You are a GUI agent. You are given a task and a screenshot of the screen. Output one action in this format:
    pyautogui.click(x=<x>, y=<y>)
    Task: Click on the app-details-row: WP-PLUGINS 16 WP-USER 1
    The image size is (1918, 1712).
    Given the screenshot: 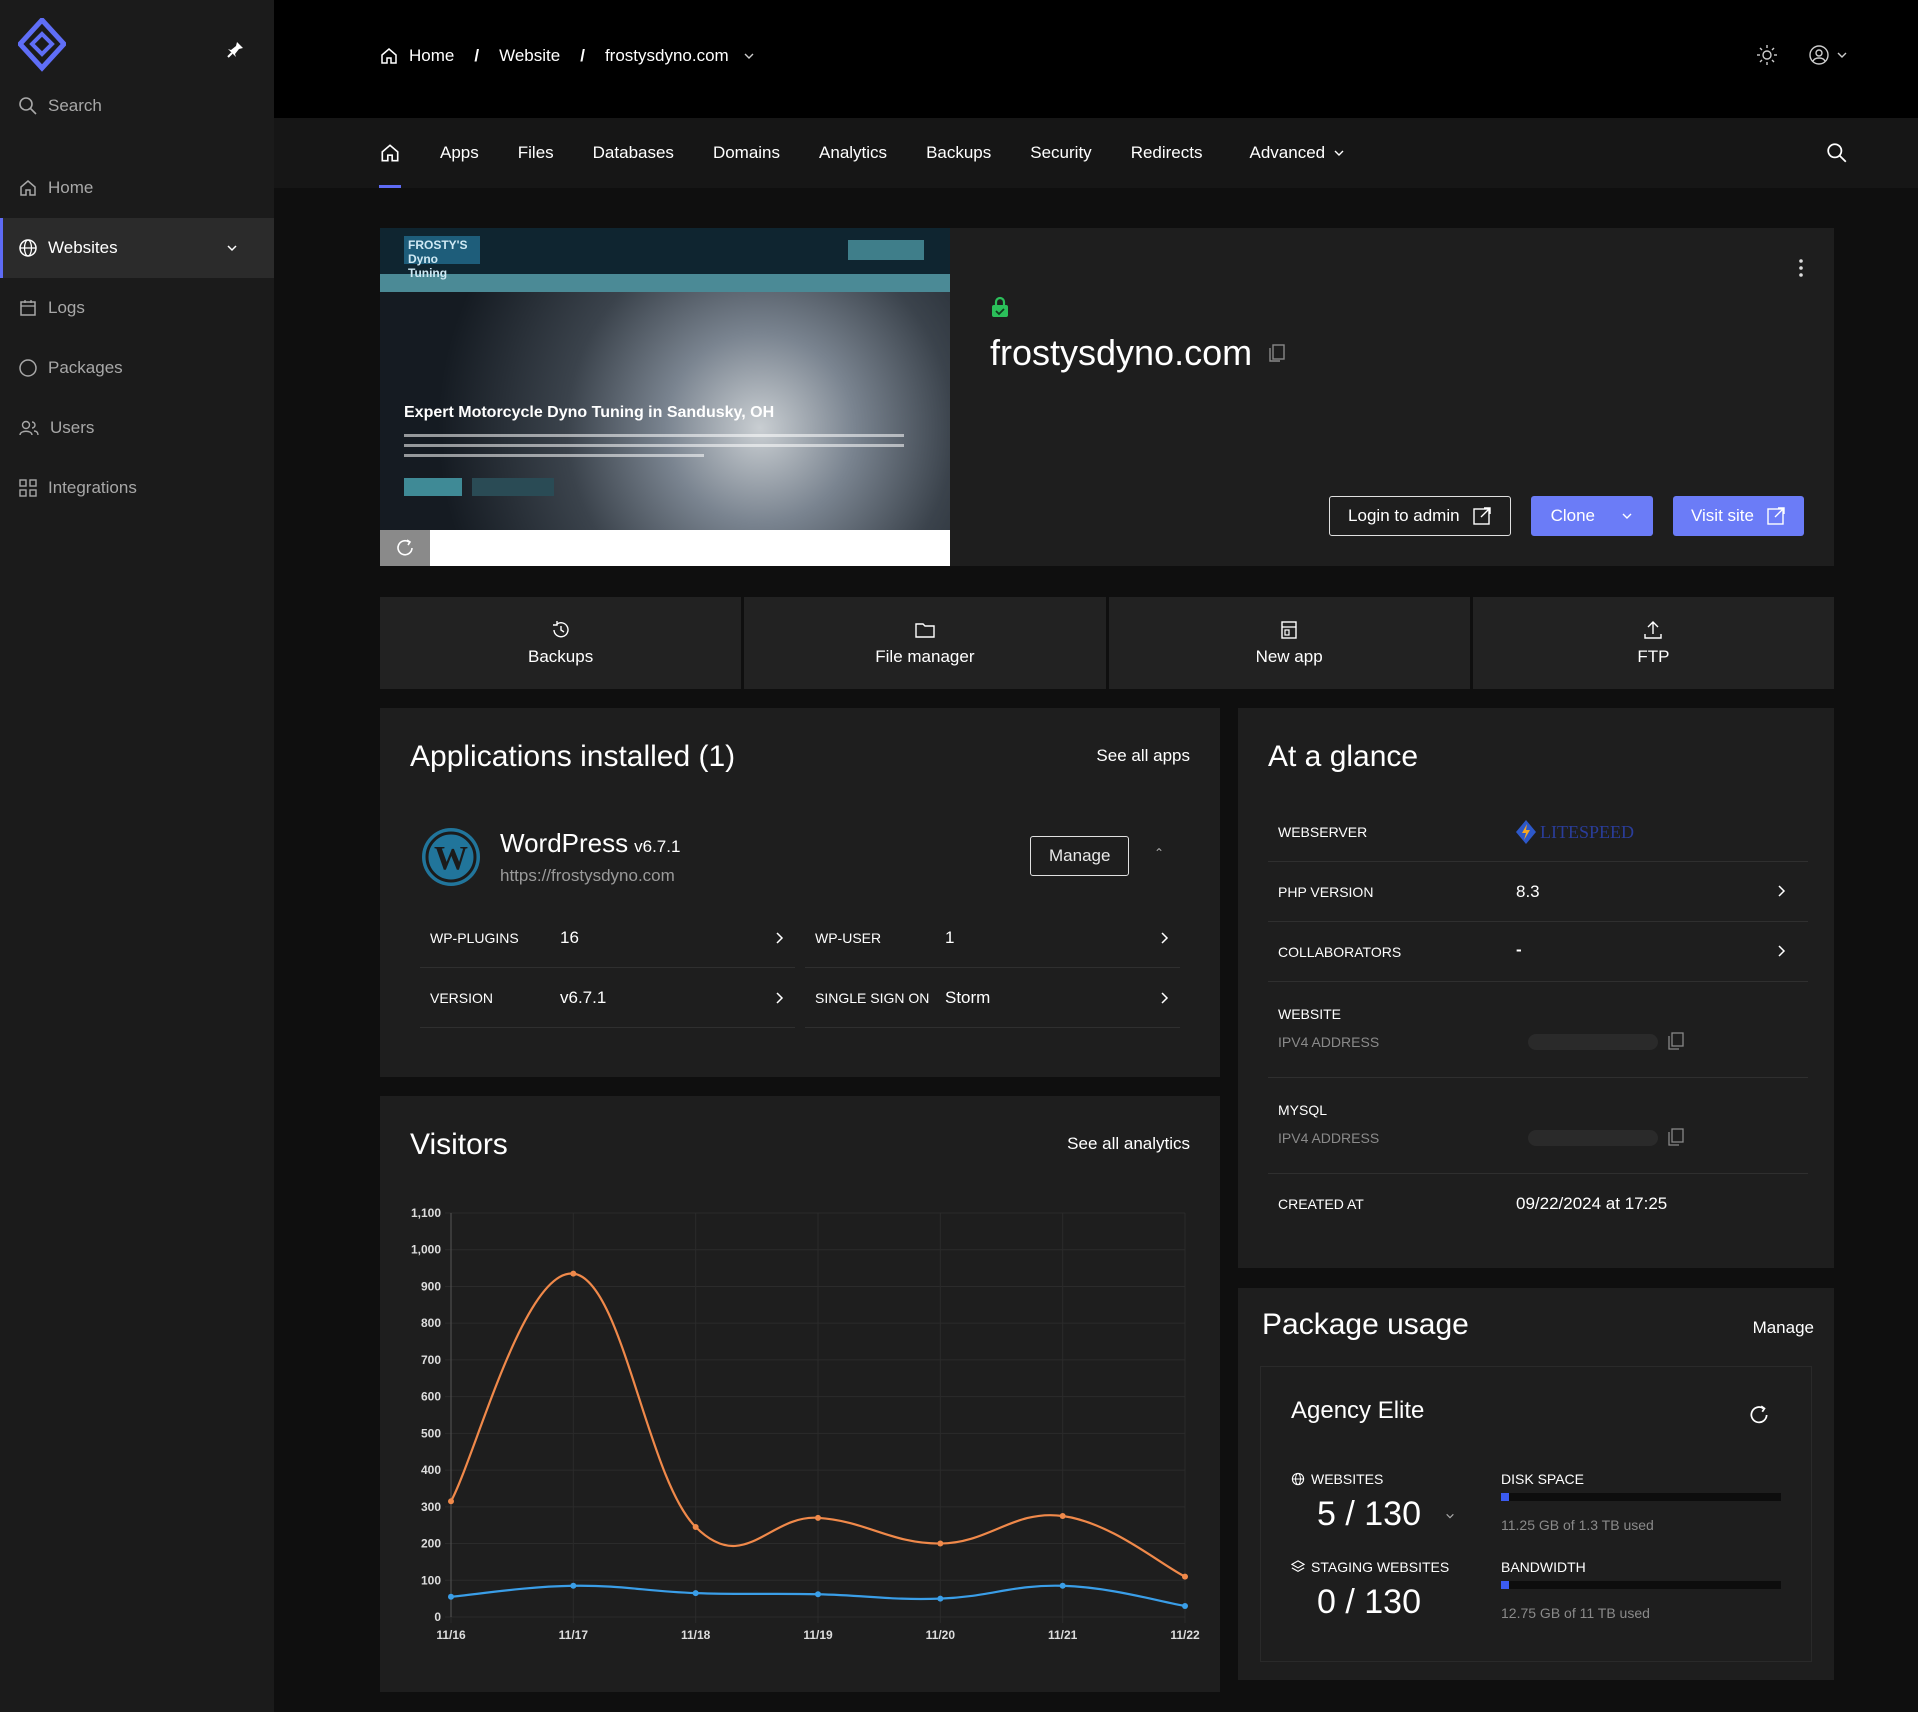 What is the action you would take?
    pyautogui.click(x=805, y=938)
    